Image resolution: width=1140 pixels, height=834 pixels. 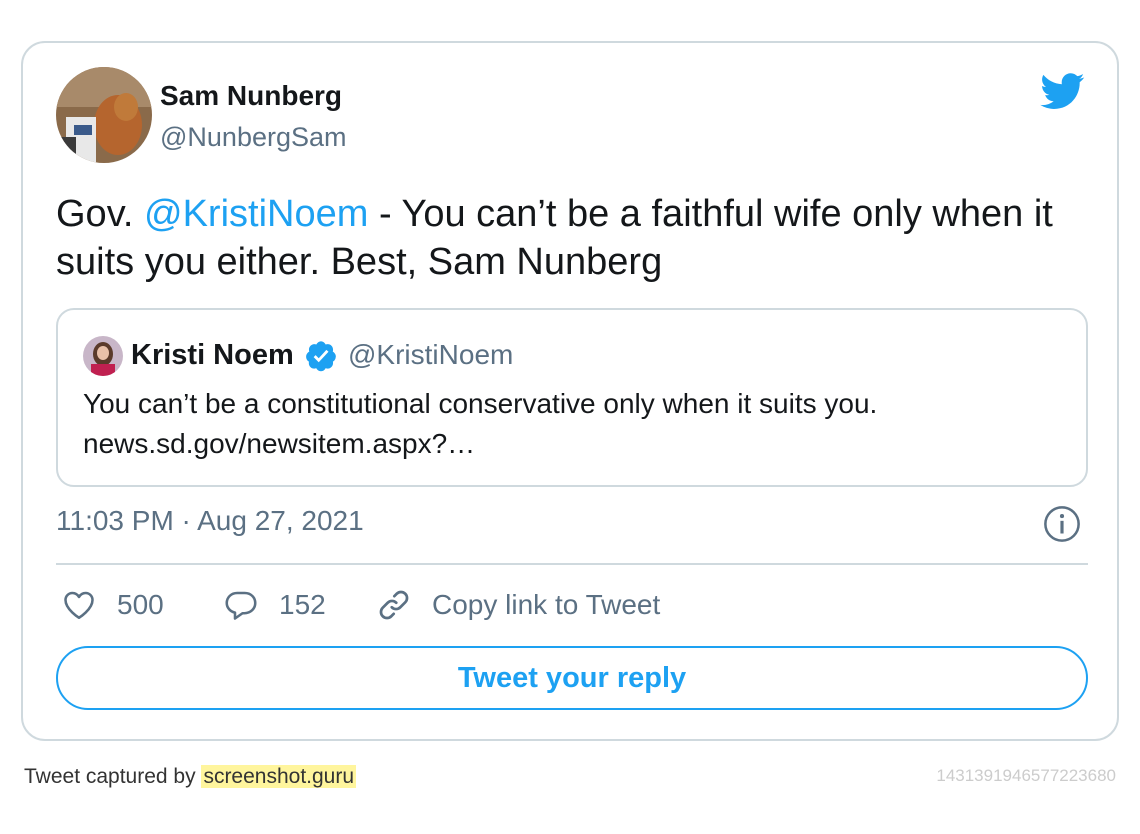 I want to click on captured-by-credit: Tweet captured by screenshot.guru, so click(x=190, y=777).